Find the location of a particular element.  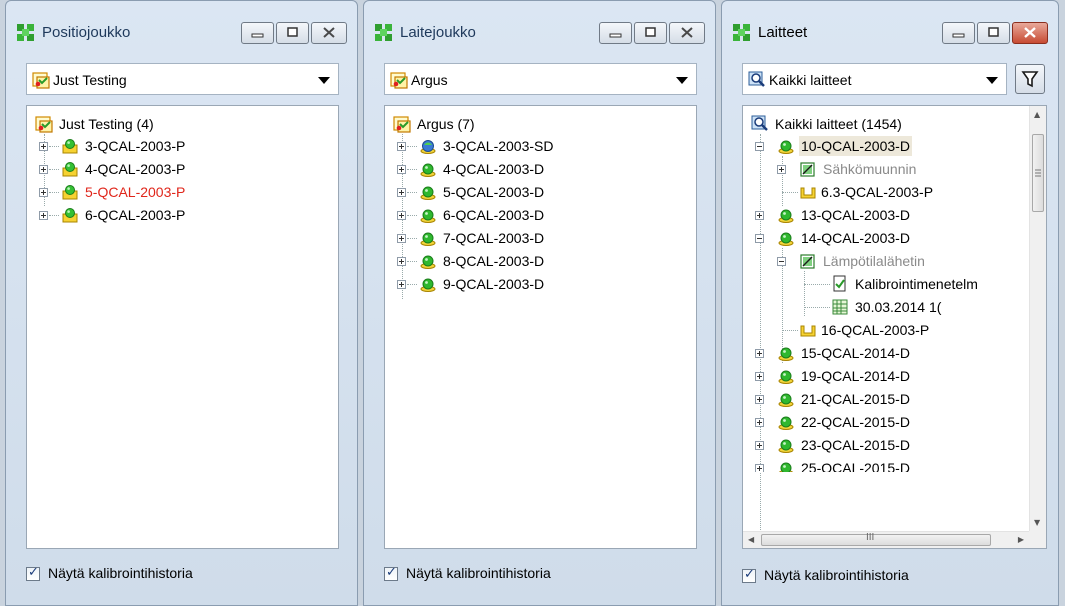

scroll-thumb: III is located at coordinates (876, 539).